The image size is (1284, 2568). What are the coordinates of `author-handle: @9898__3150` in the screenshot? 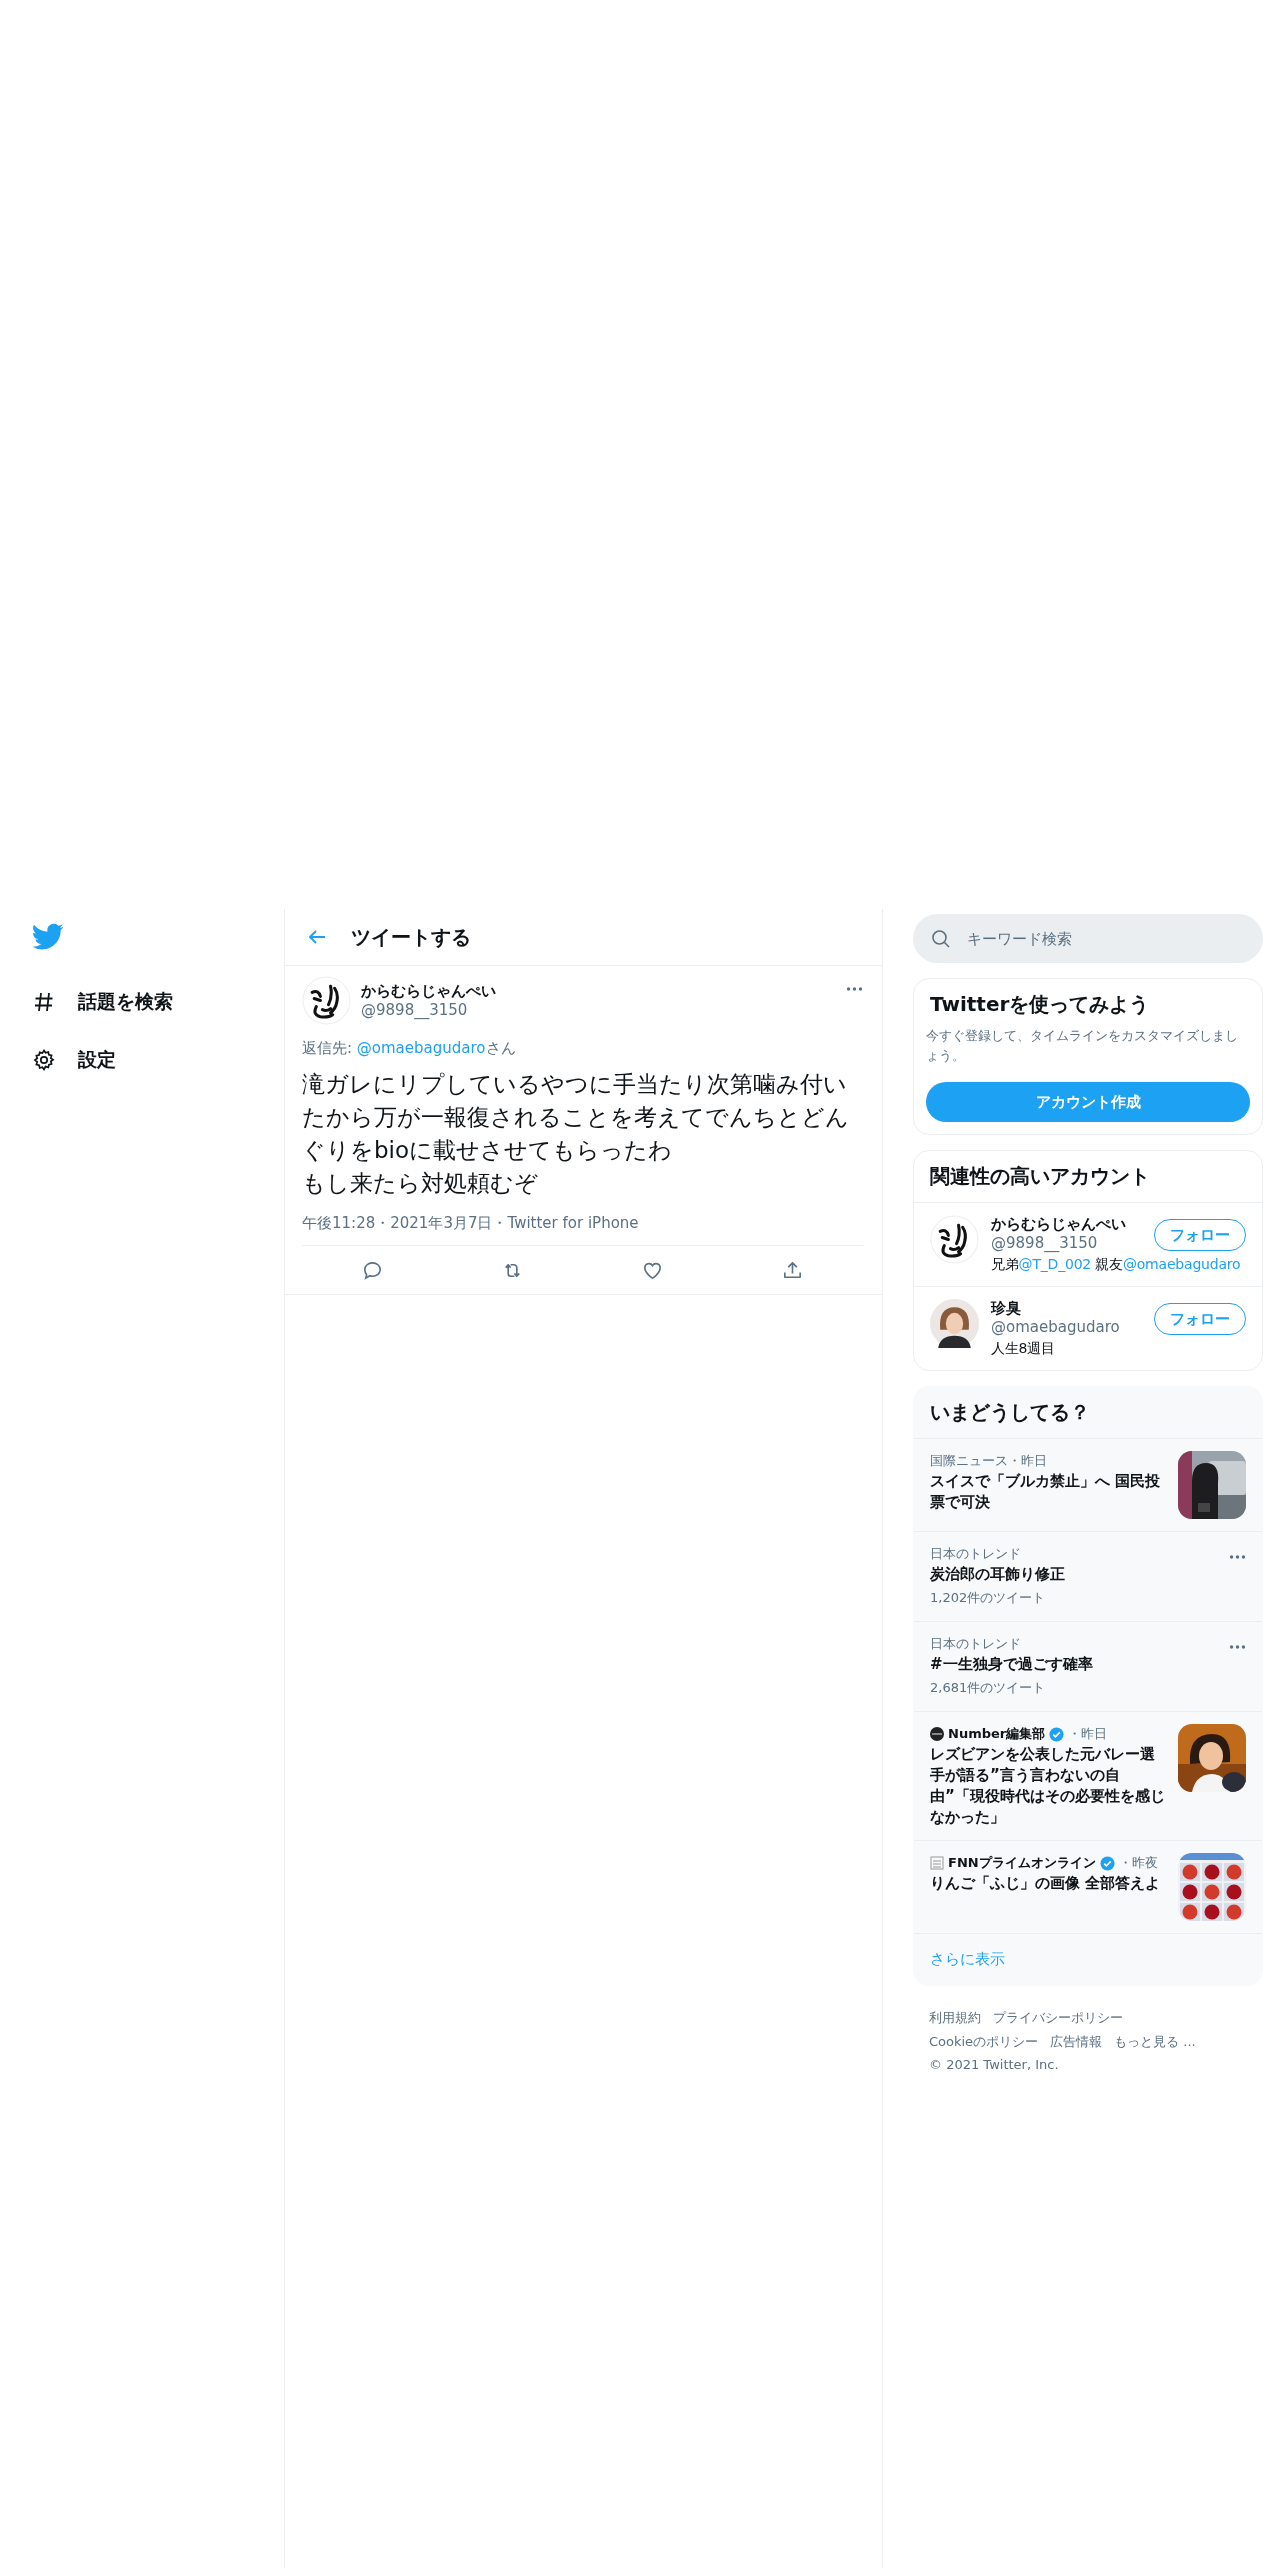 It's located at (598, 1010).